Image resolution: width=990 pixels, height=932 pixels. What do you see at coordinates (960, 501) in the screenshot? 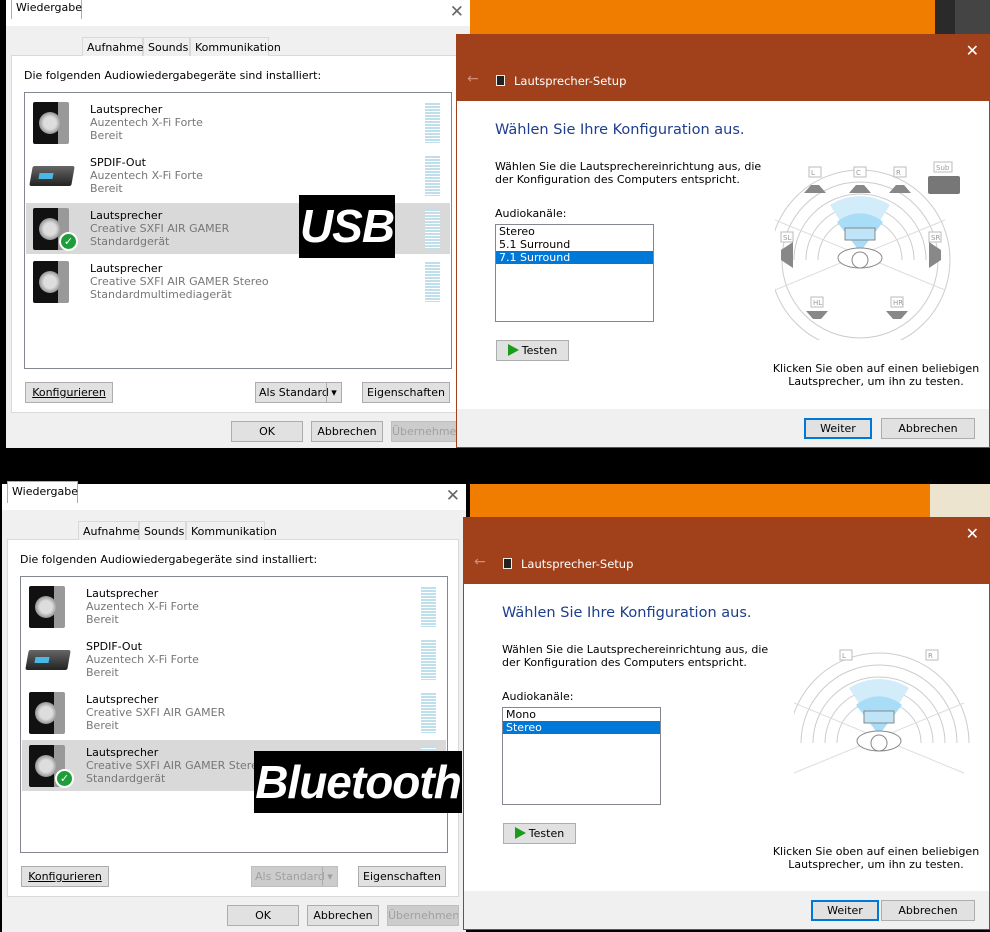
I see `background-window-bottom-edge` at bounding box center [960, 501].